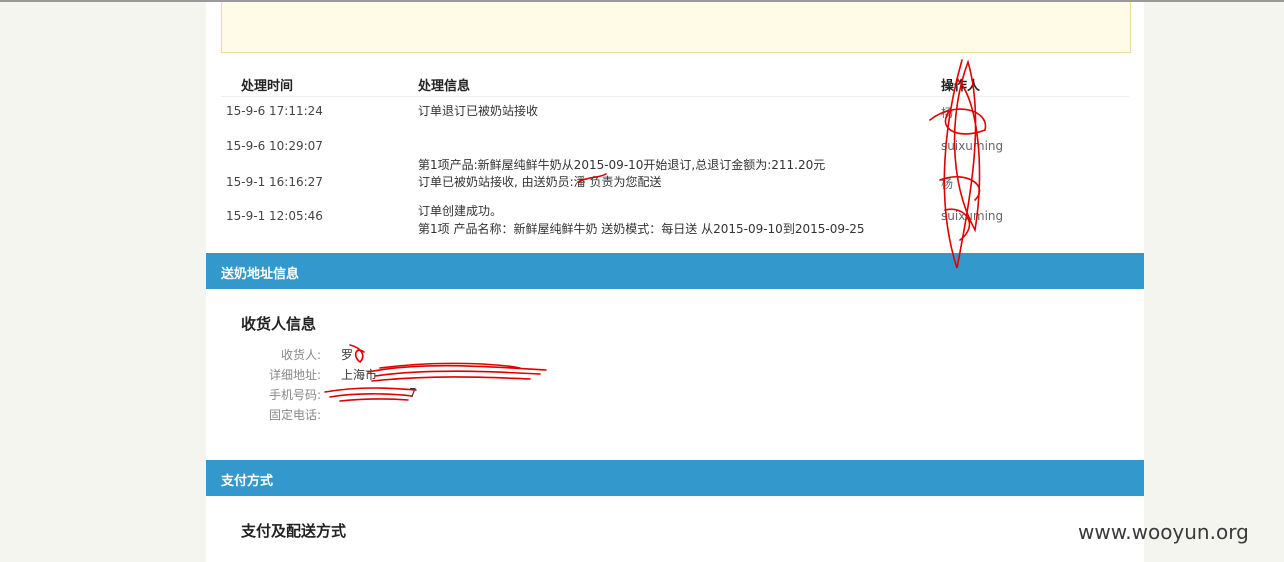 The height and width of the screenshot is (562, 1284). I want to click on section-bar-payment: 支付方式, so click(675, 478).